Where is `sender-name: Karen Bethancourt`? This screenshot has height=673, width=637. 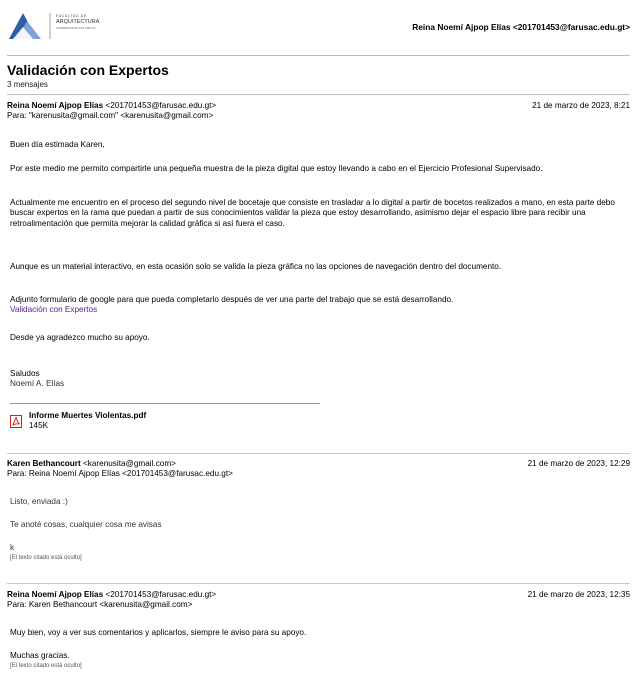 sender-name: Karen Bethancourt is located at coordinates (44, 463).